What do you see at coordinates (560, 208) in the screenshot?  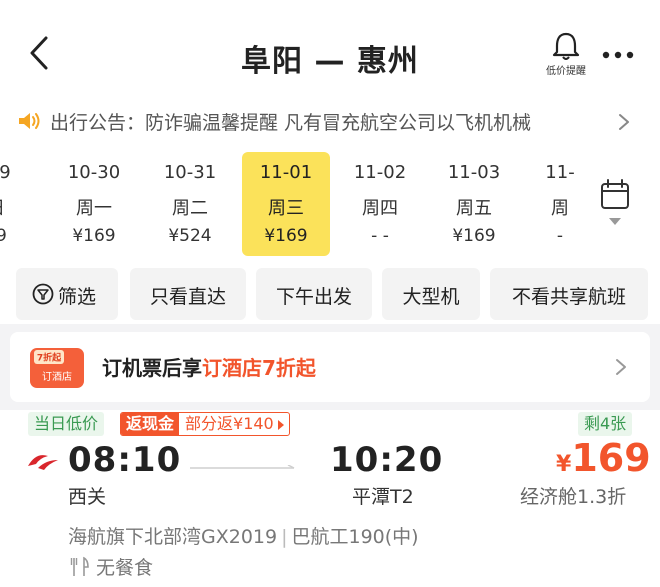 I see `weekday-label: 周` at bounding box center [560, 208].